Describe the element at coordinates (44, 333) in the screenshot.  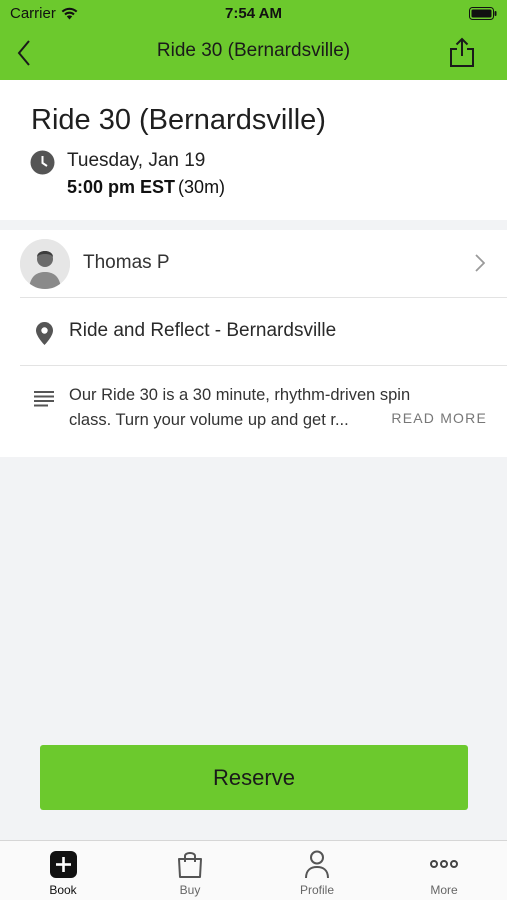
I see `location-pin-icon` at that location.